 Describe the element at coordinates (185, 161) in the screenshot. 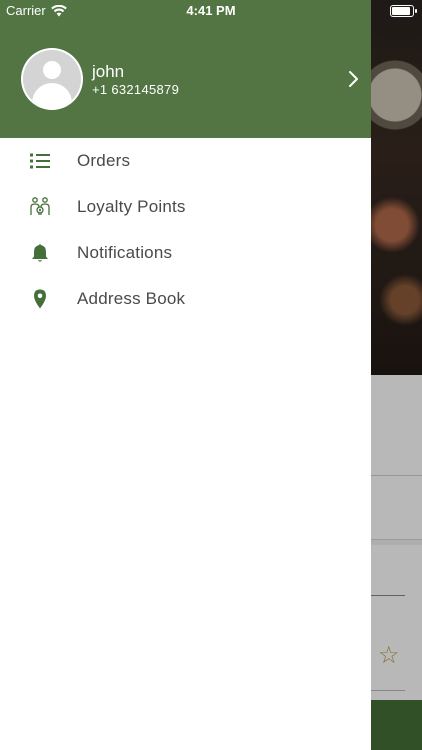

I see `menu-item-orders: Orders` at that location.